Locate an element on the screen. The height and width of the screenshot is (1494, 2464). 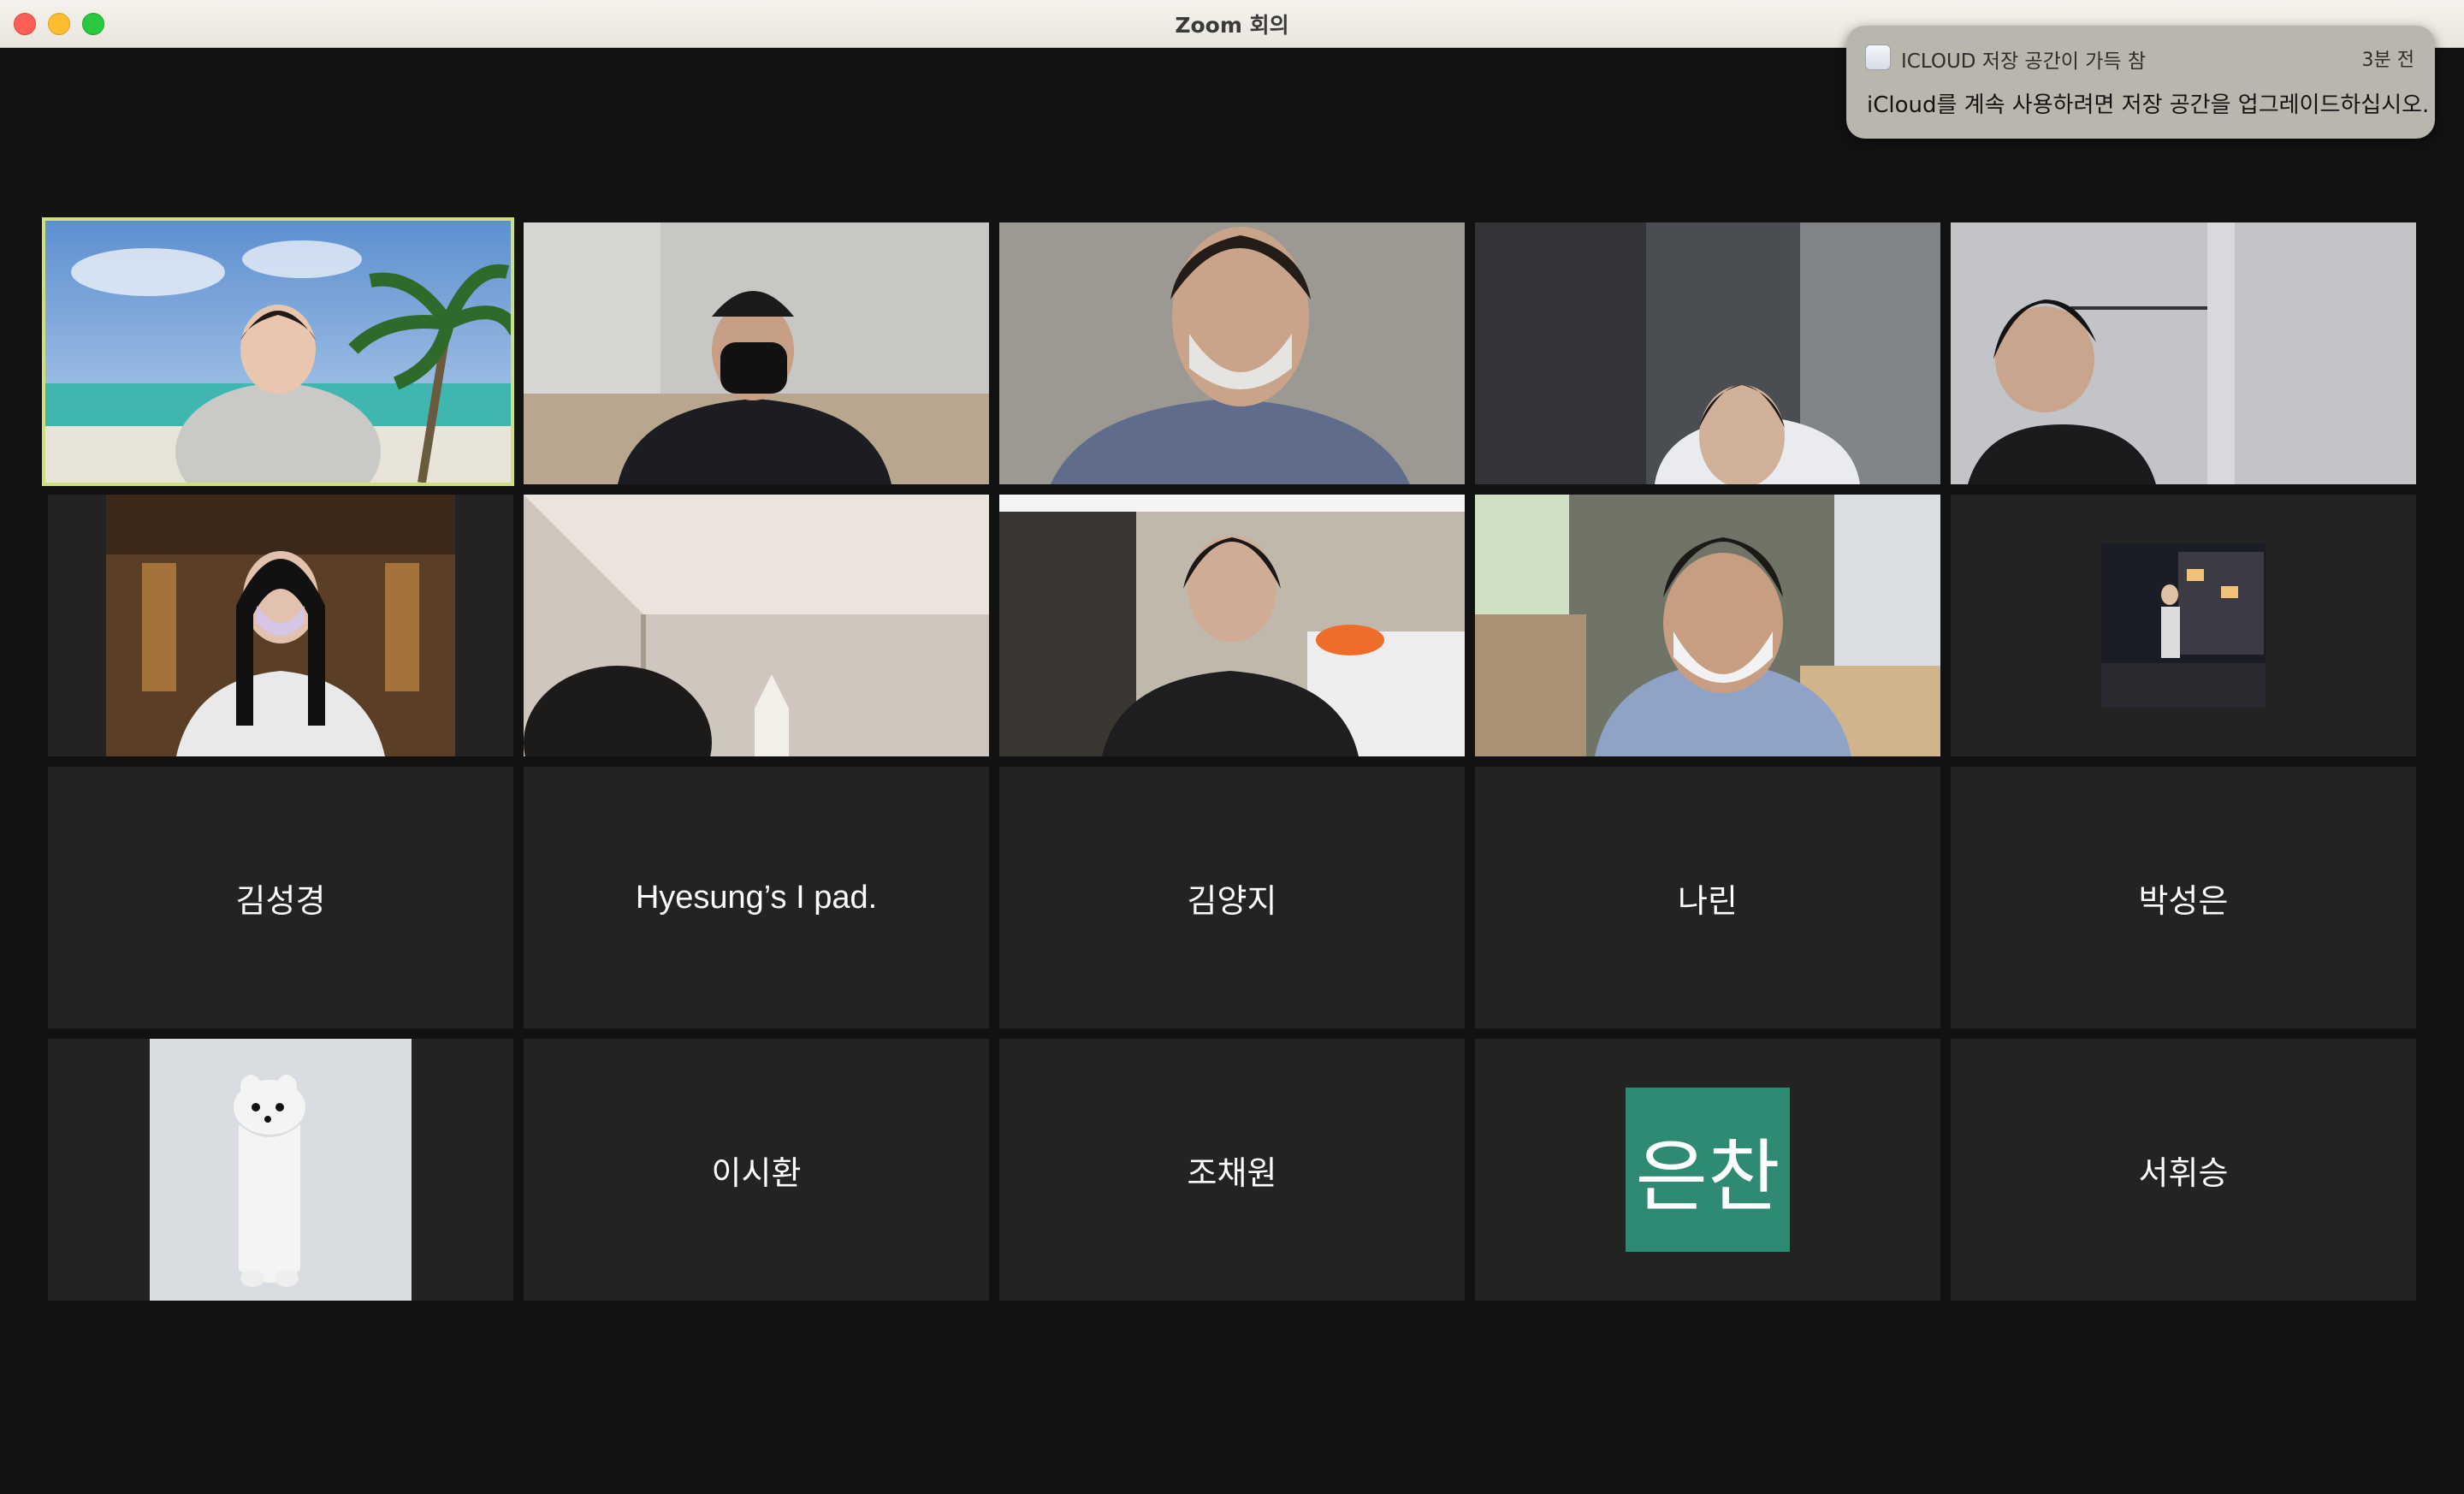
participant-name-tile: 서휘승 is located at coordinates (2183, 1170).